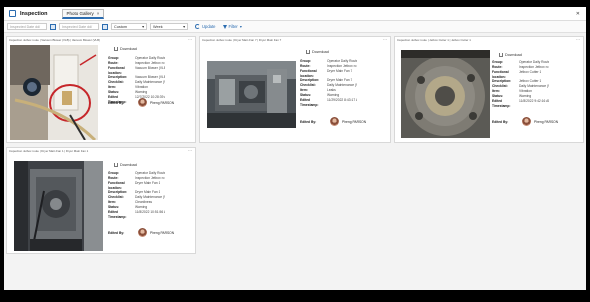 This screenshot has width=590, height=302. I want to click on screen-bezel-left, so click(2, 151).